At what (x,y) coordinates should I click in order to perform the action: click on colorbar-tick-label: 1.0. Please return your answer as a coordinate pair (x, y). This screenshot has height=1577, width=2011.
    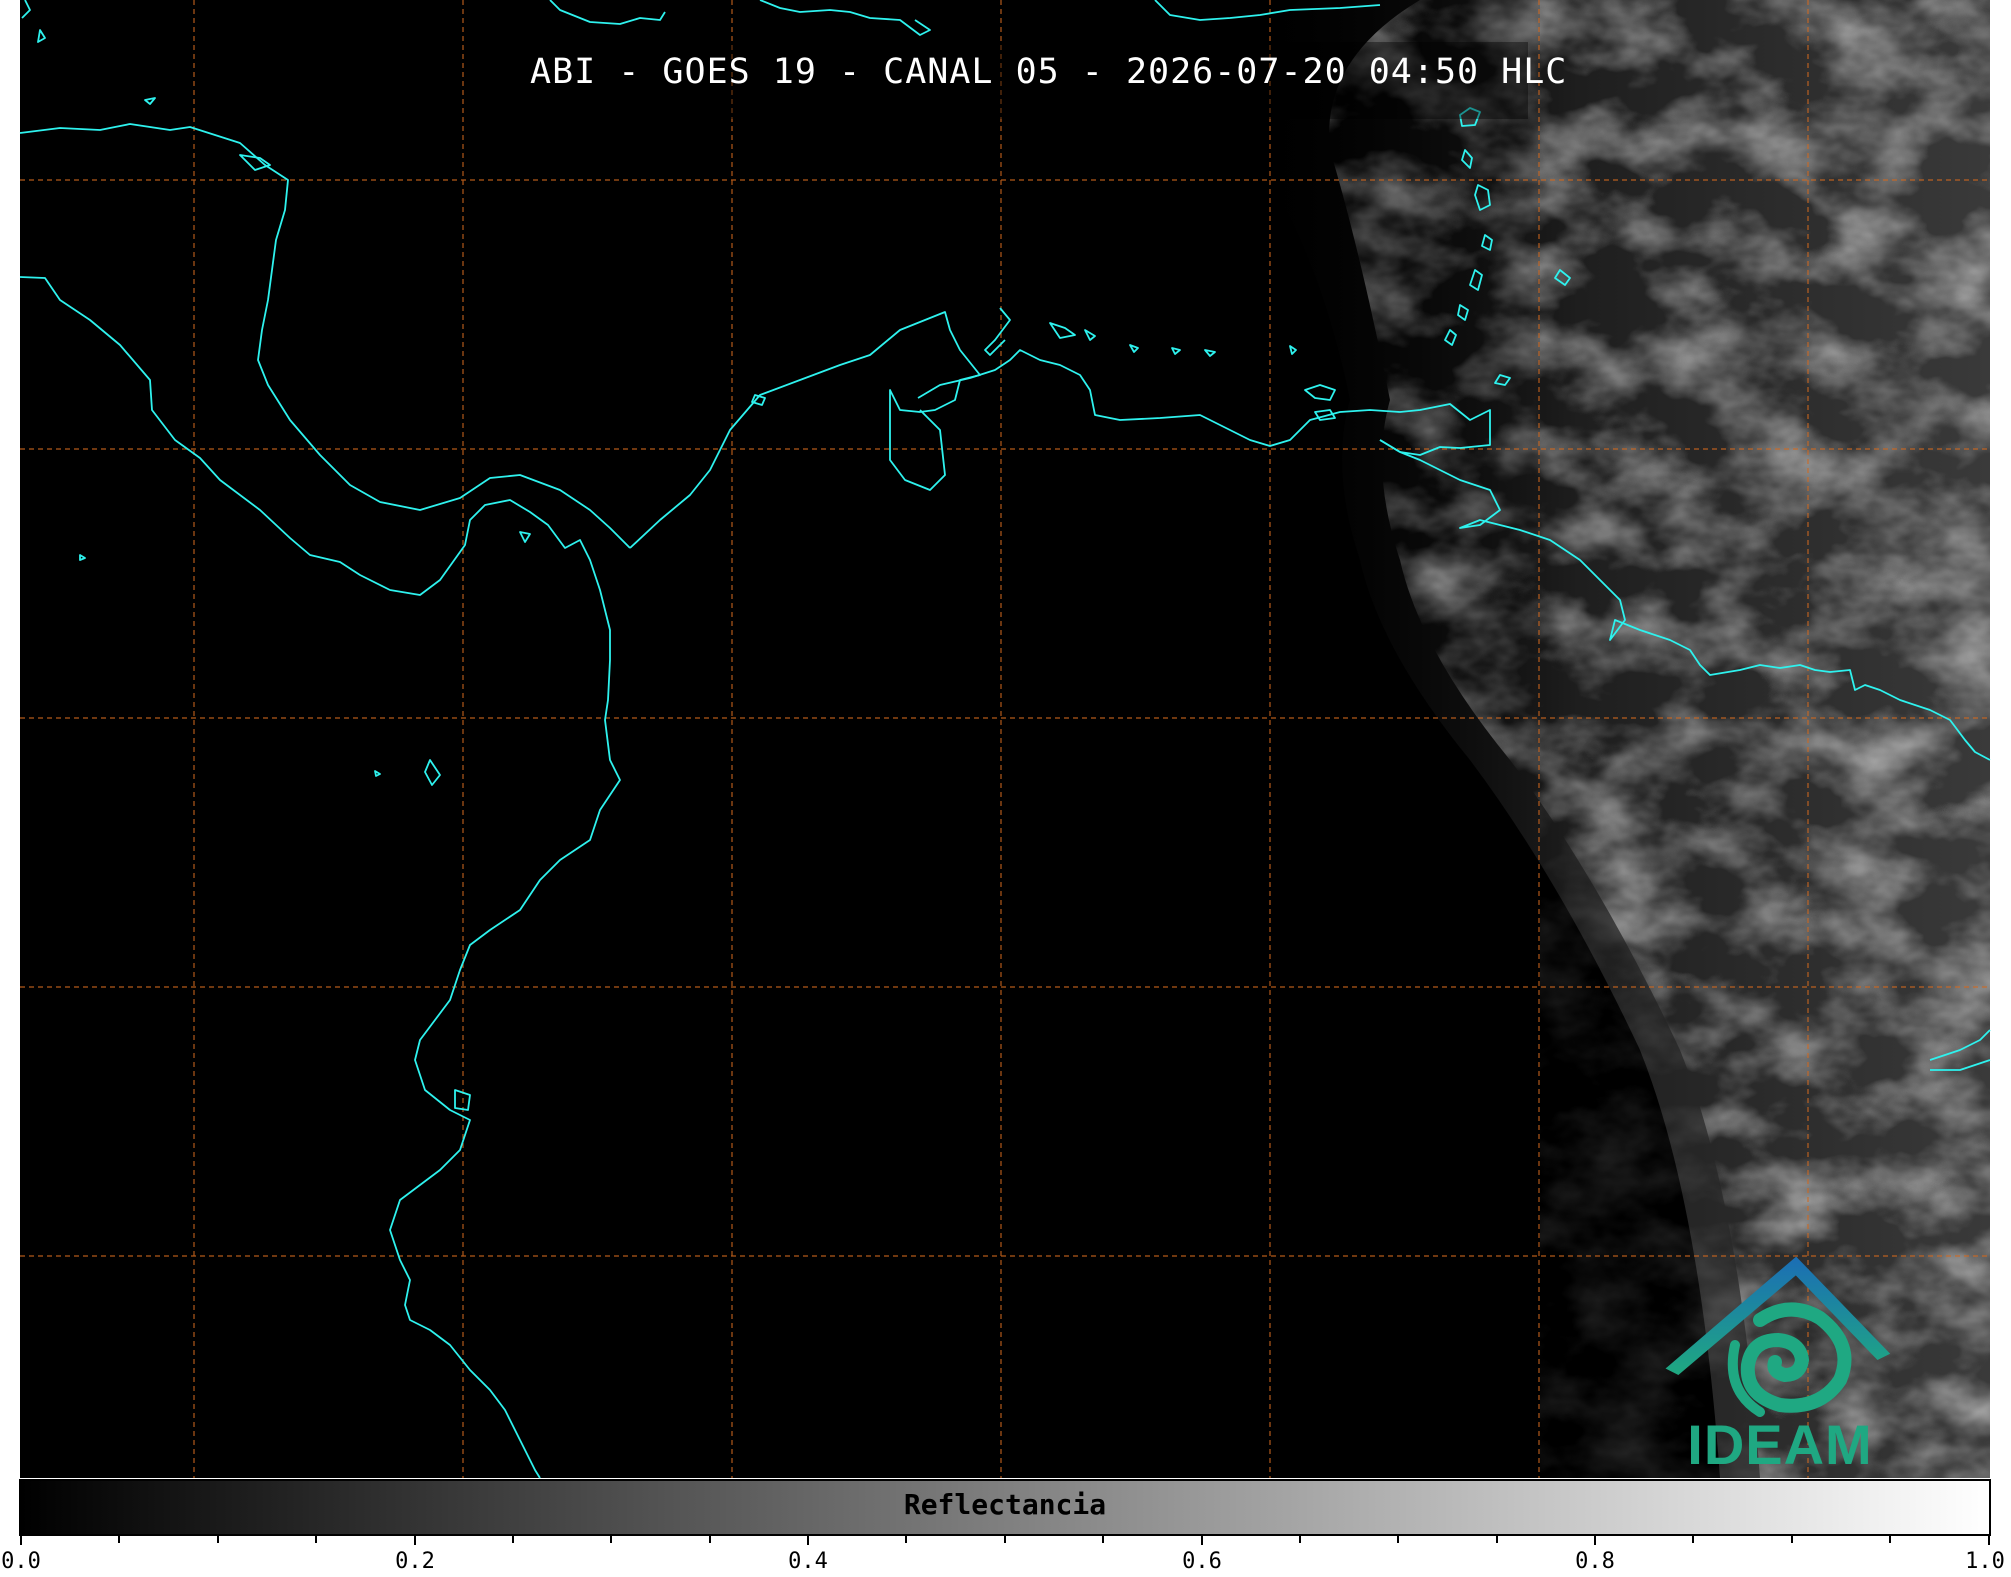
    Looking at the image, I should click on (1985, 1561).